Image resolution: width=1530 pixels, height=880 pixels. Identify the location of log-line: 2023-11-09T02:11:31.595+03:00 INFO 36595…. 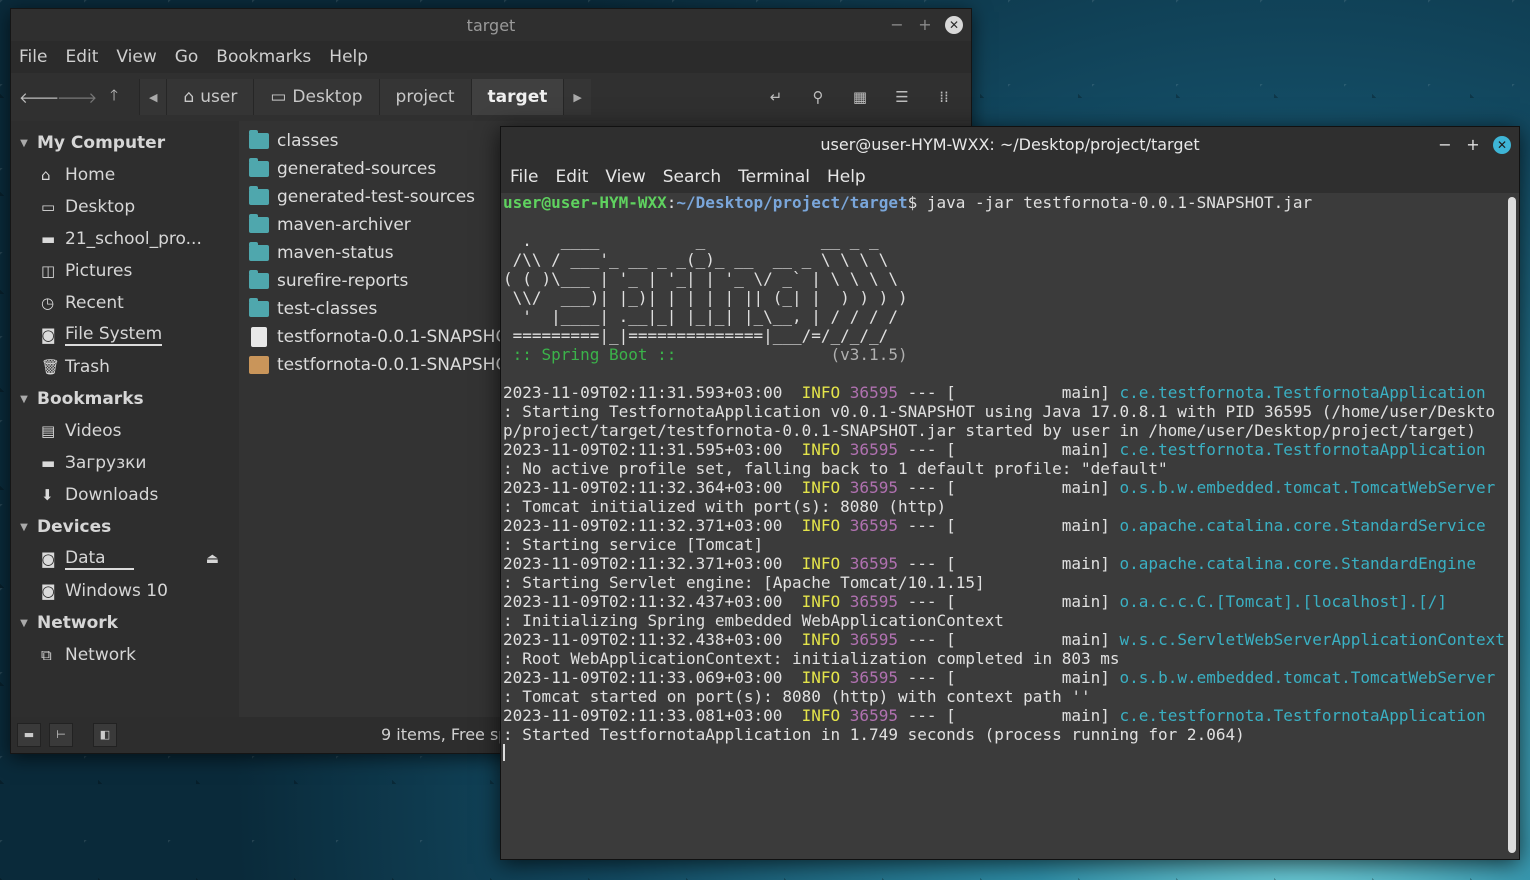
(1004, 459).